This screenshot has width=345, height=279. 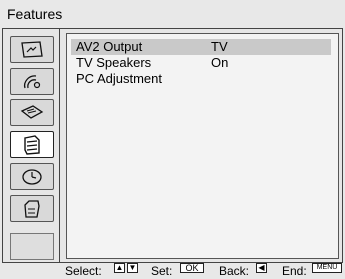 I want to click on setting-row-av2-output: AV2 Output TV, so click(x=201, y=47).